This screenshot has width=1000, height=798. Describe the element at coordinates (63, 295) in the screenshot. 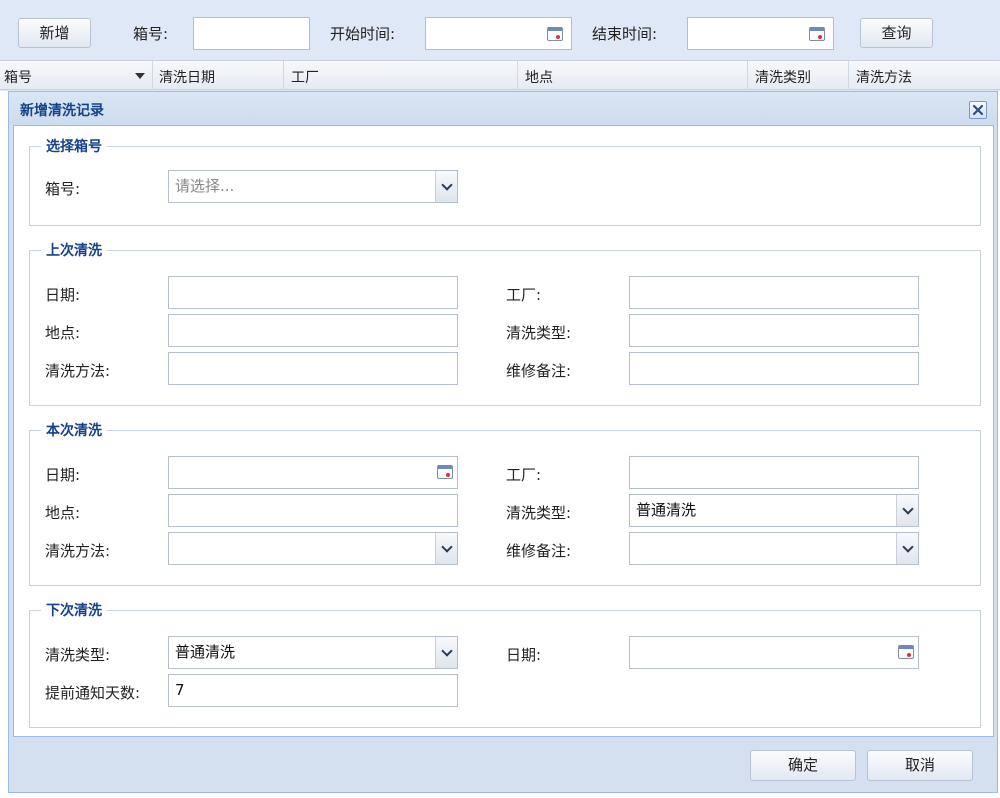

I see `last-date-label: 日期:` at that location.